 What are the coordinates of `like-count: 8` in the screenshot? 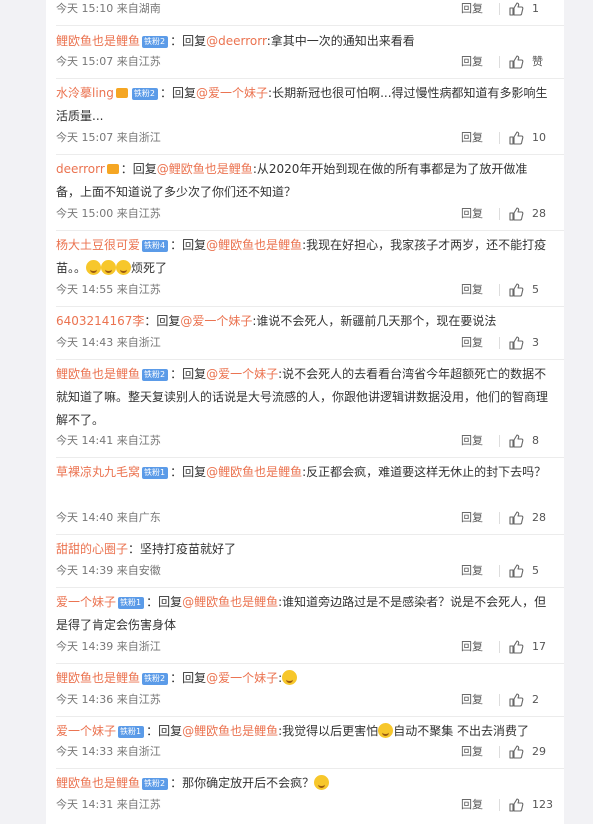 It's located at (535, 440).